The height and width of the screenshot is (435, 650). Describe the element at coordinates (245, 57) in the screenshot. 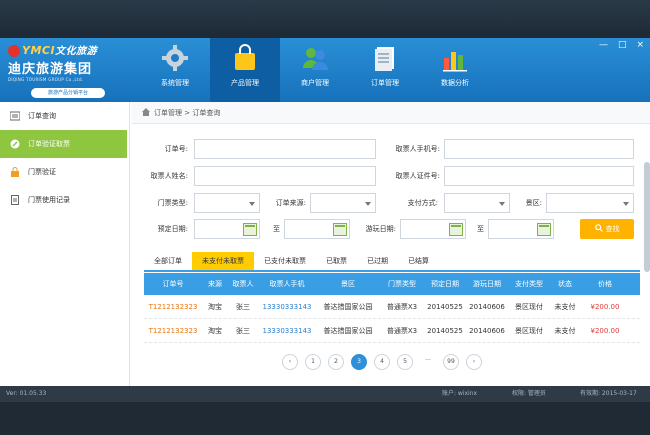

I see `shopping-bag-icon` at that location.